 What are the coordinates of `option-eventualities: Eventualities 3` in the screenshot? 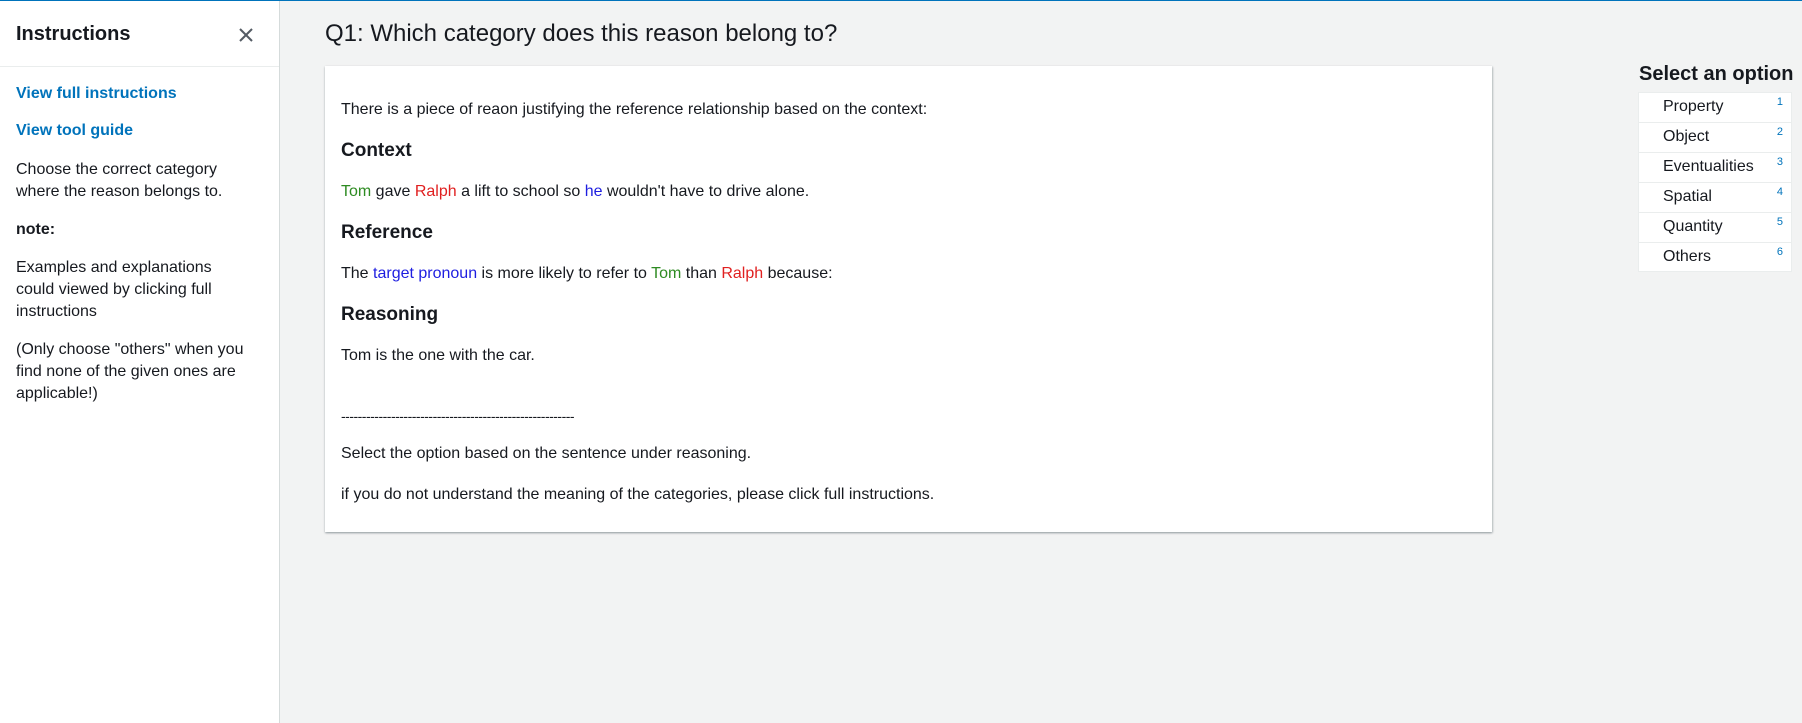 It's located at (1715, 167).